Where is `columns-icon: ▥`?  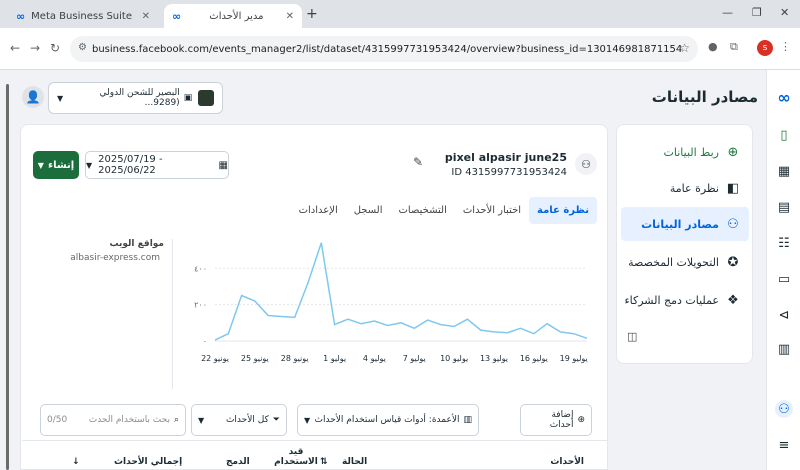
columns-icon: ▥ is located at coordinates (467, 420).